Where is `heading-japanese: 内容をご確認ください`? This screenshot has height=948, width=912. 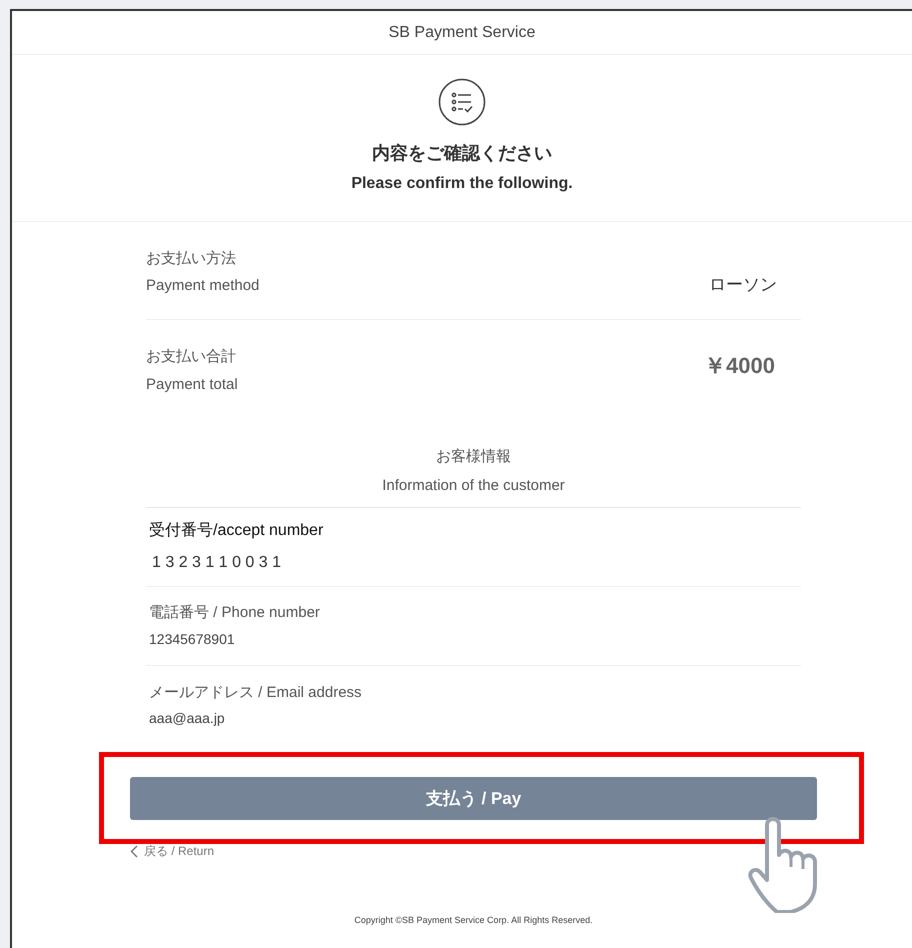 heading-japanese: 内容をご確認ください is located at coordinates (462, 153).